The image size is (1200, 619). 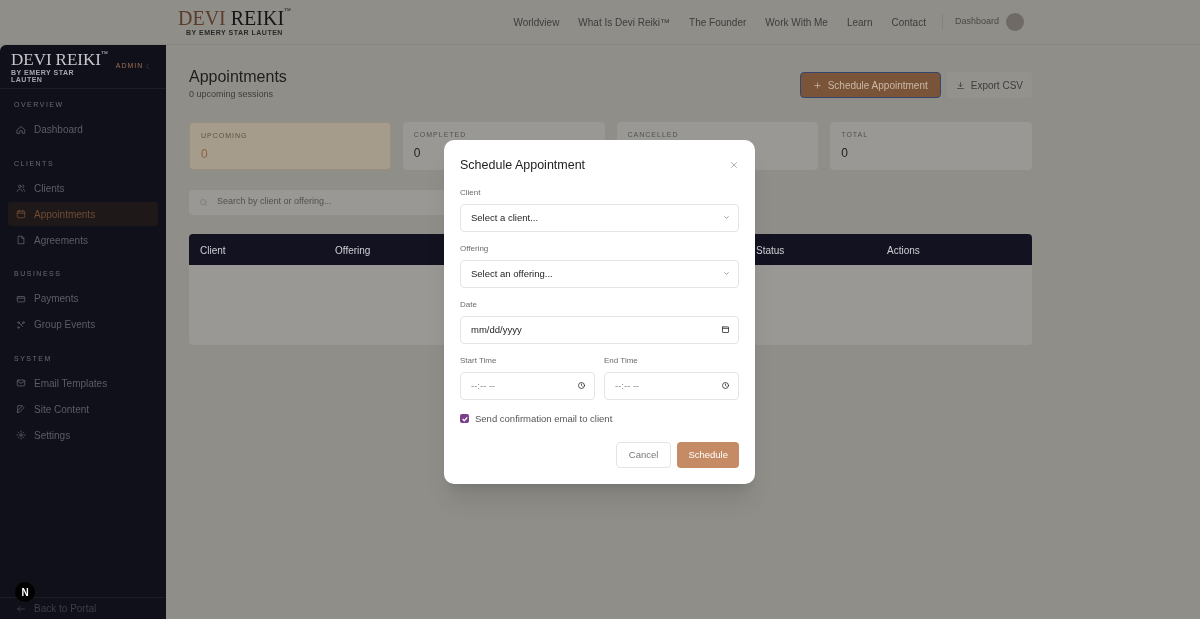 I want to click on column-header: Client, so click(x=213, y=250).